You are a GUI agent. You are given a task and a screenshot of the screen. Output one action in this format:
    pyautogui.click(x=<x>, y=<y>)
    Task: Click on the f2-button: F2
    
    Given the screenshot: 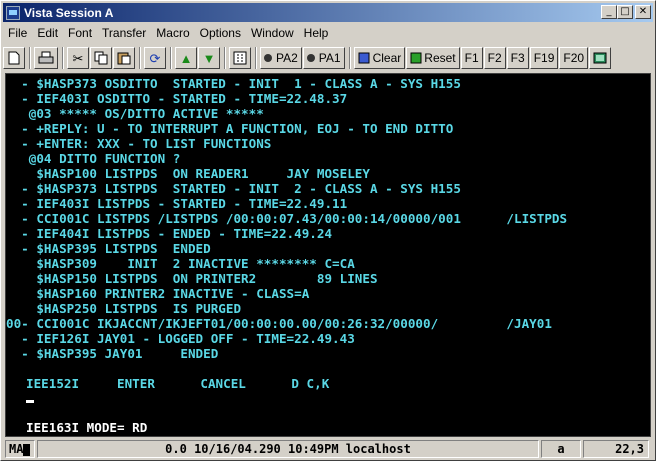 What is the action you would take?
    pyautogui.click(x=494, y=58)
    